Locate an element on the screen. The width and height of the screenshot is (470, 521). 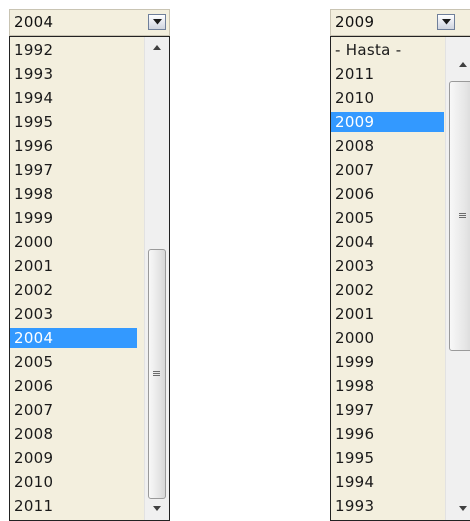
year-from-select: 2004 is located at coordinates (89, 22).